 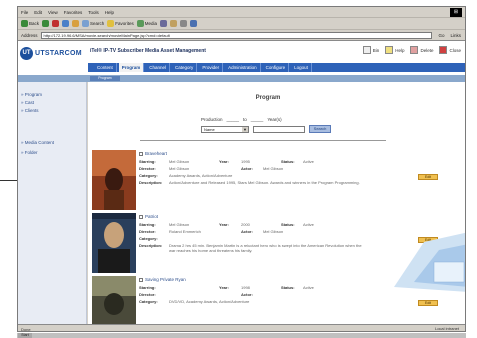 I want to click on menu-help: Help, so click(x=109, y=12).